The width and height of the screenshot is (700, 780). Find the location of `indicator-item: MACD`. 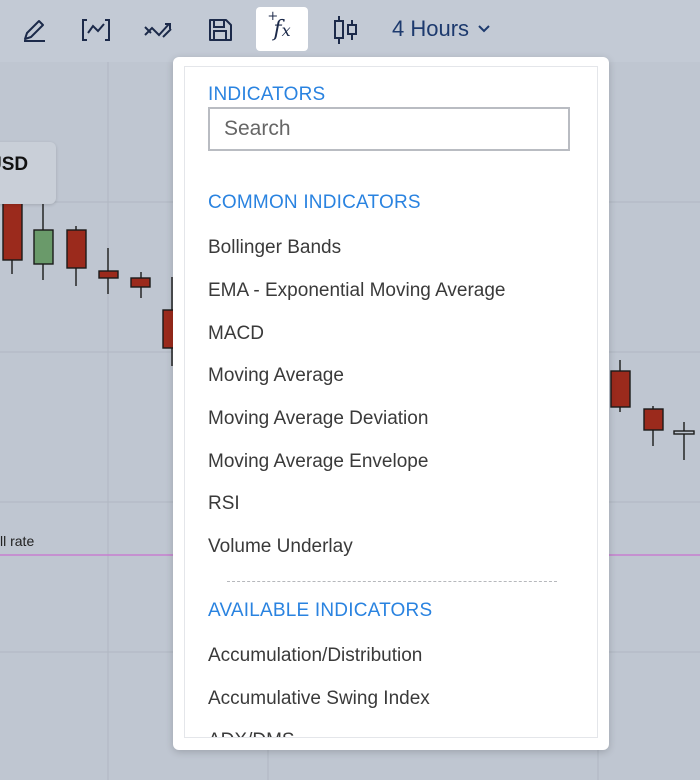

indicator-item: MACD is located at coordinates (236, 334).